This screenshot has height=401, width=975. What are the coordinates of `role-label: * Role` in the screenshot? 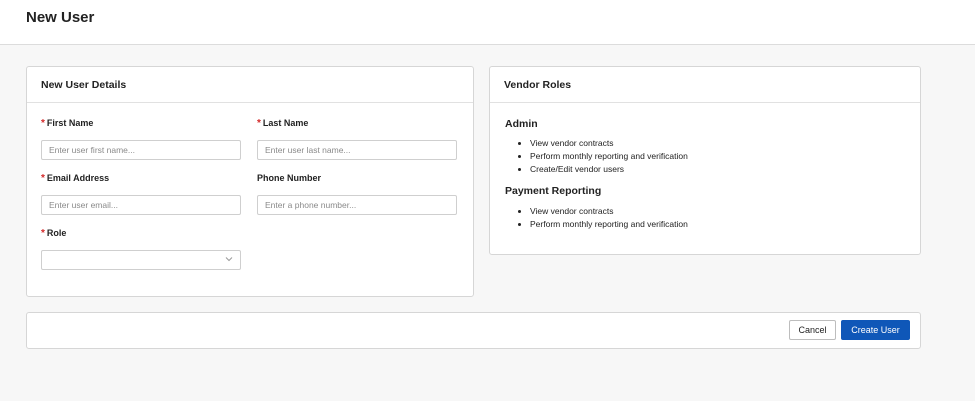 It's located at (54, 233).